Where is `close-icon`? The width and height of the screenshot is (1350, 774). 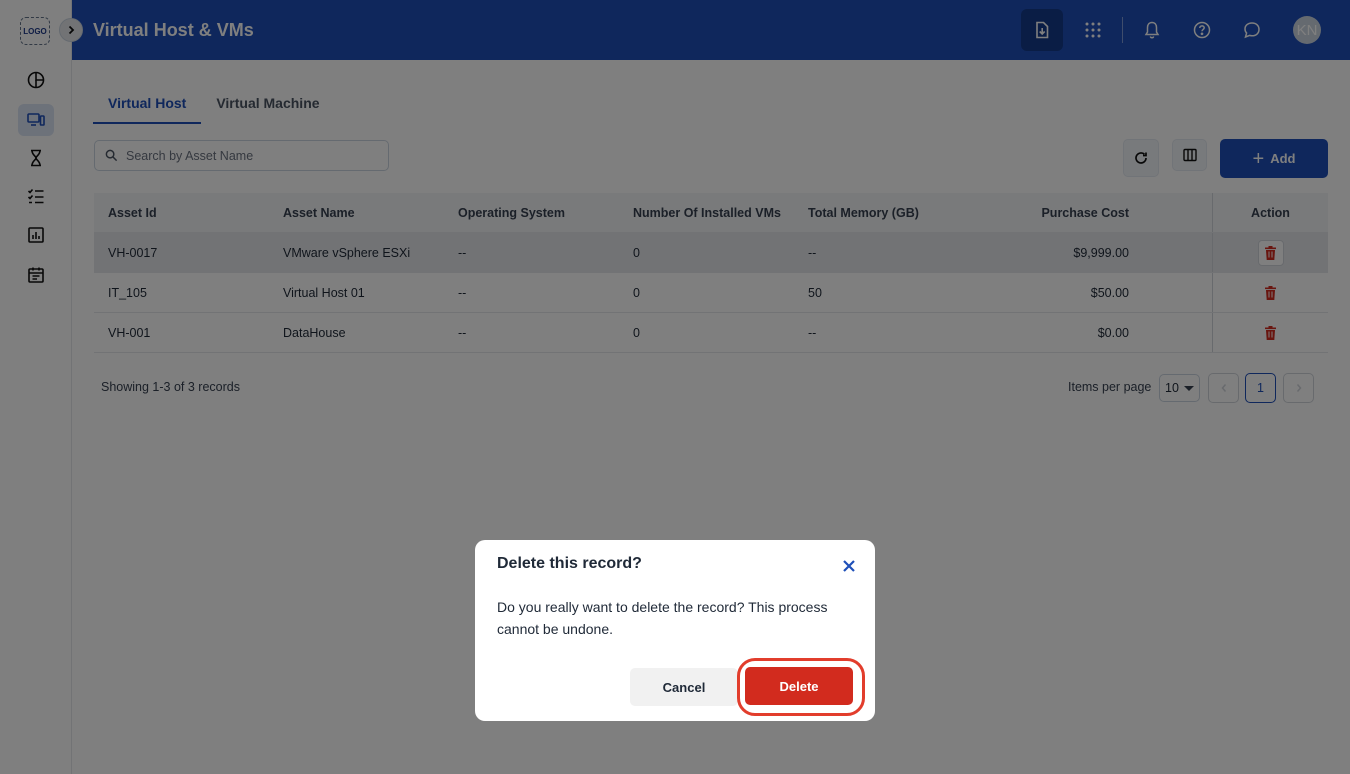 close-icon is located at coordinates (849, 566).